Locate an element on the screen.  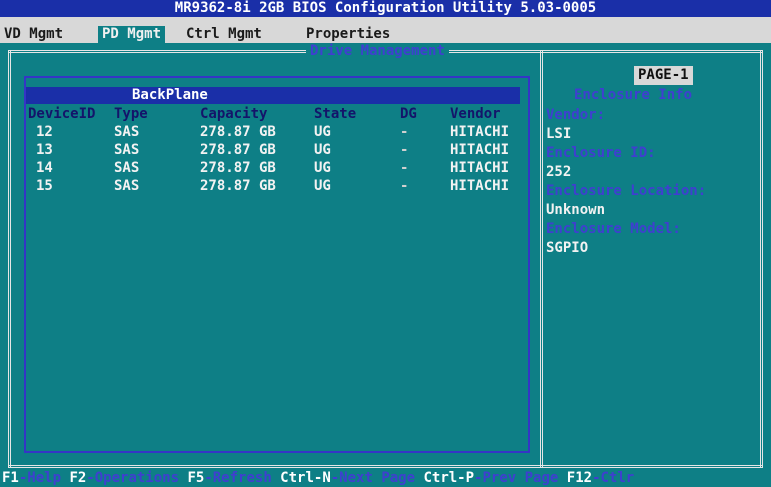
frame-divider is located at coordinates (541, 259).